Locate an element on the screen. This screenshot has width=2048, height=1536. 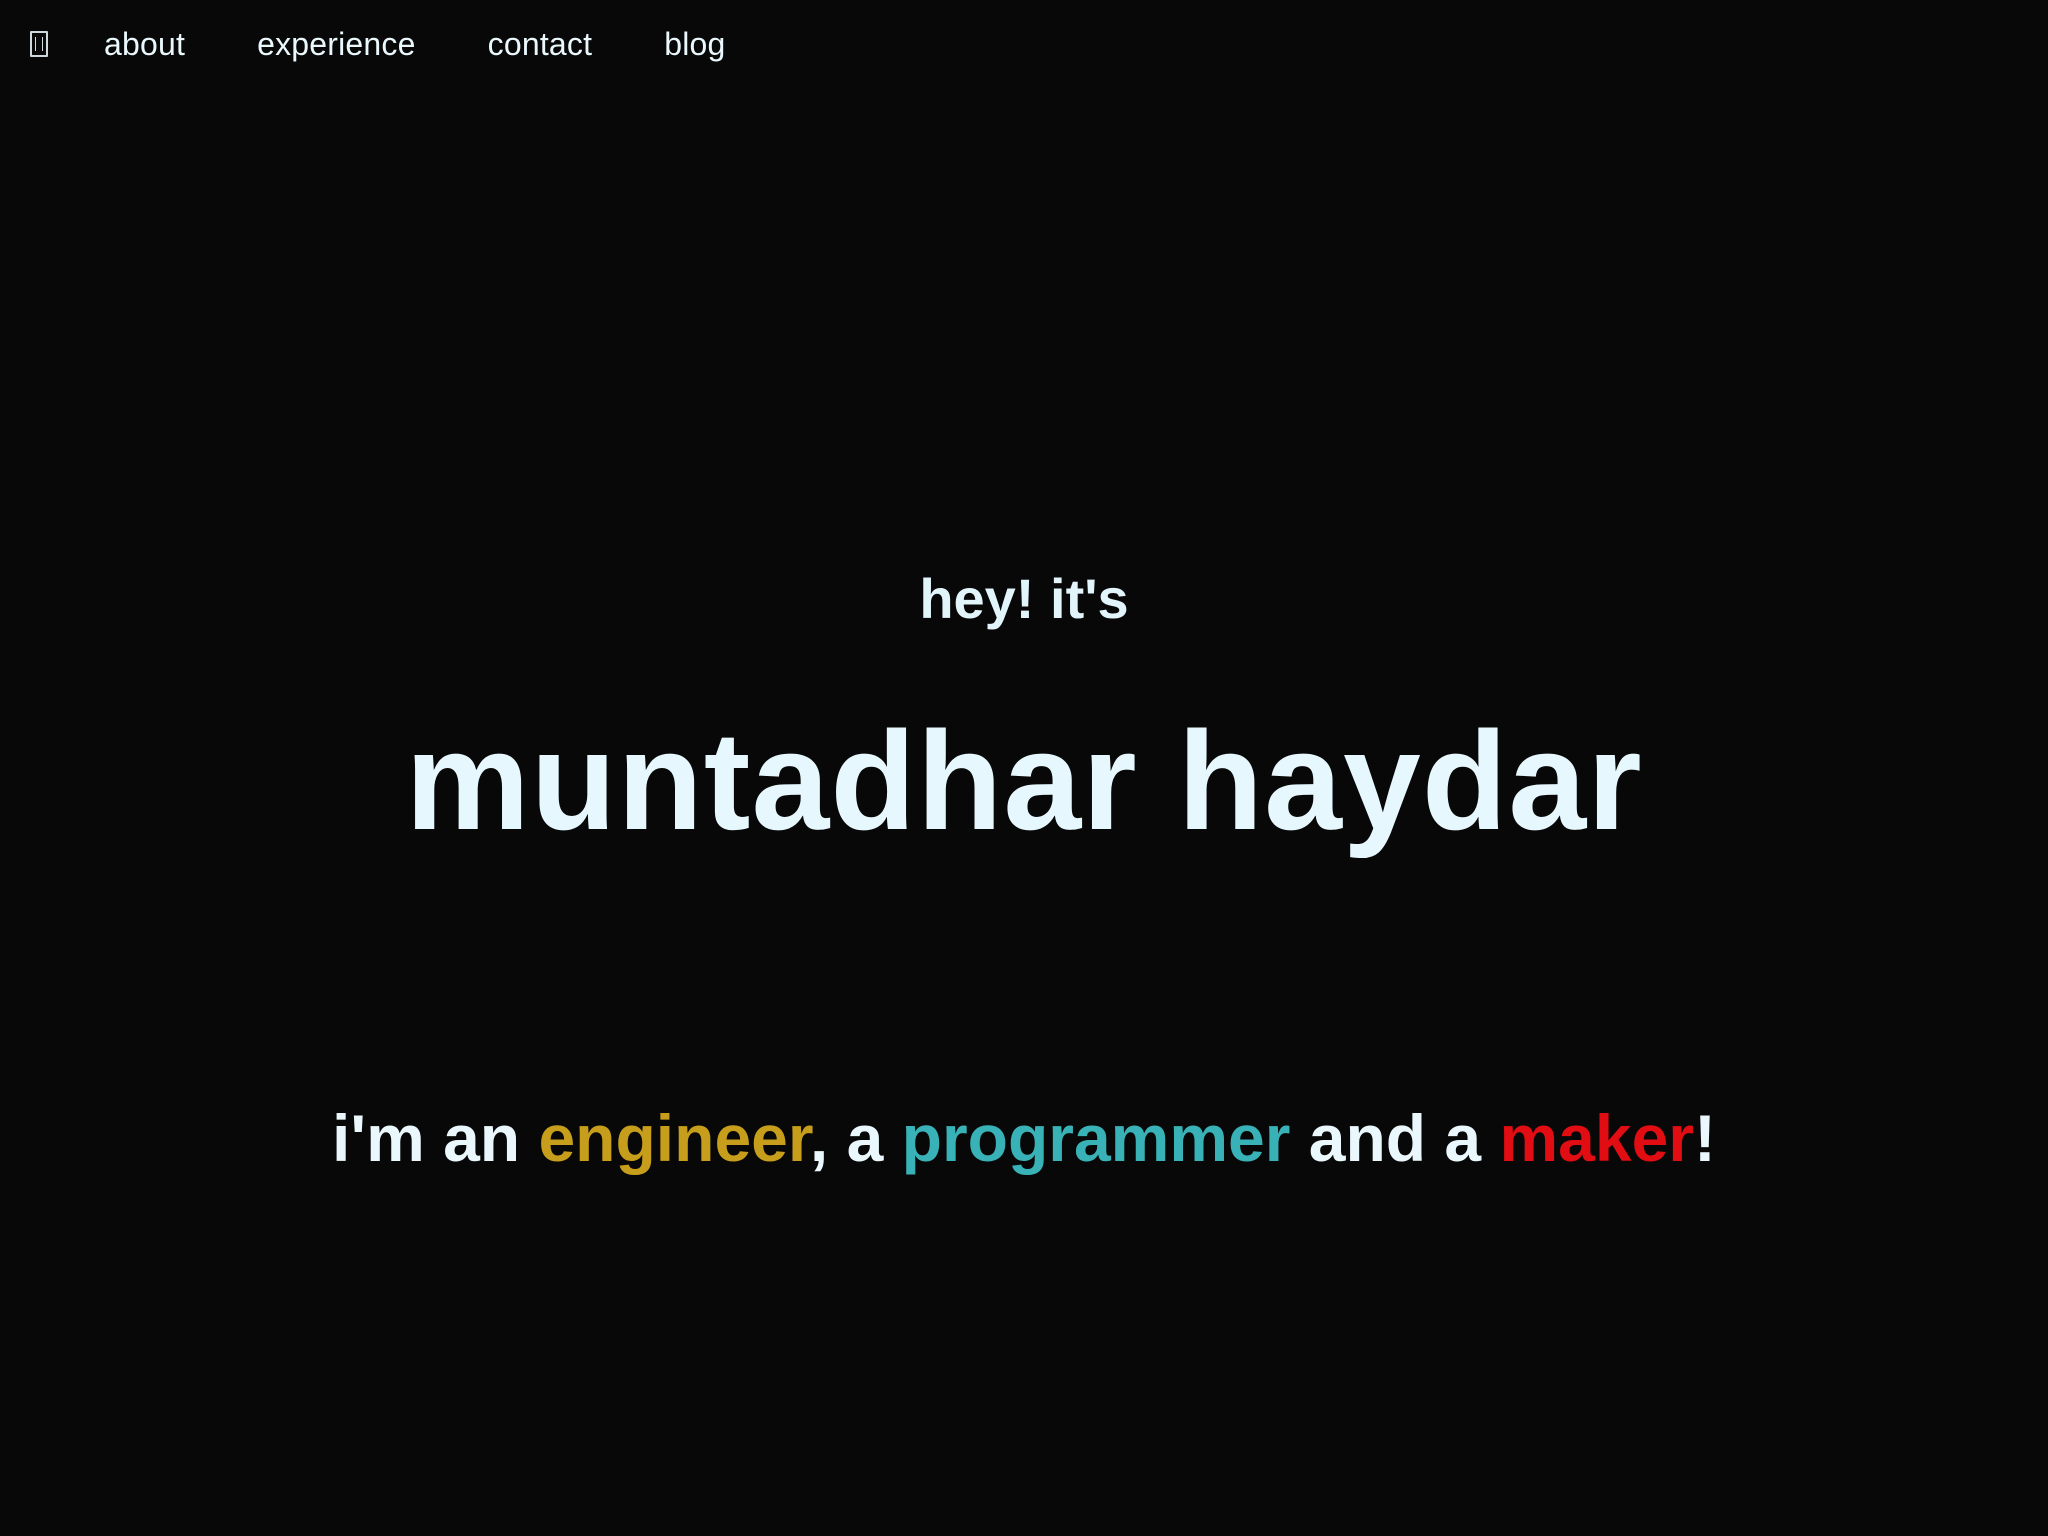
hero-name: muntadhar haydar is located at coordinates (1024, 780).